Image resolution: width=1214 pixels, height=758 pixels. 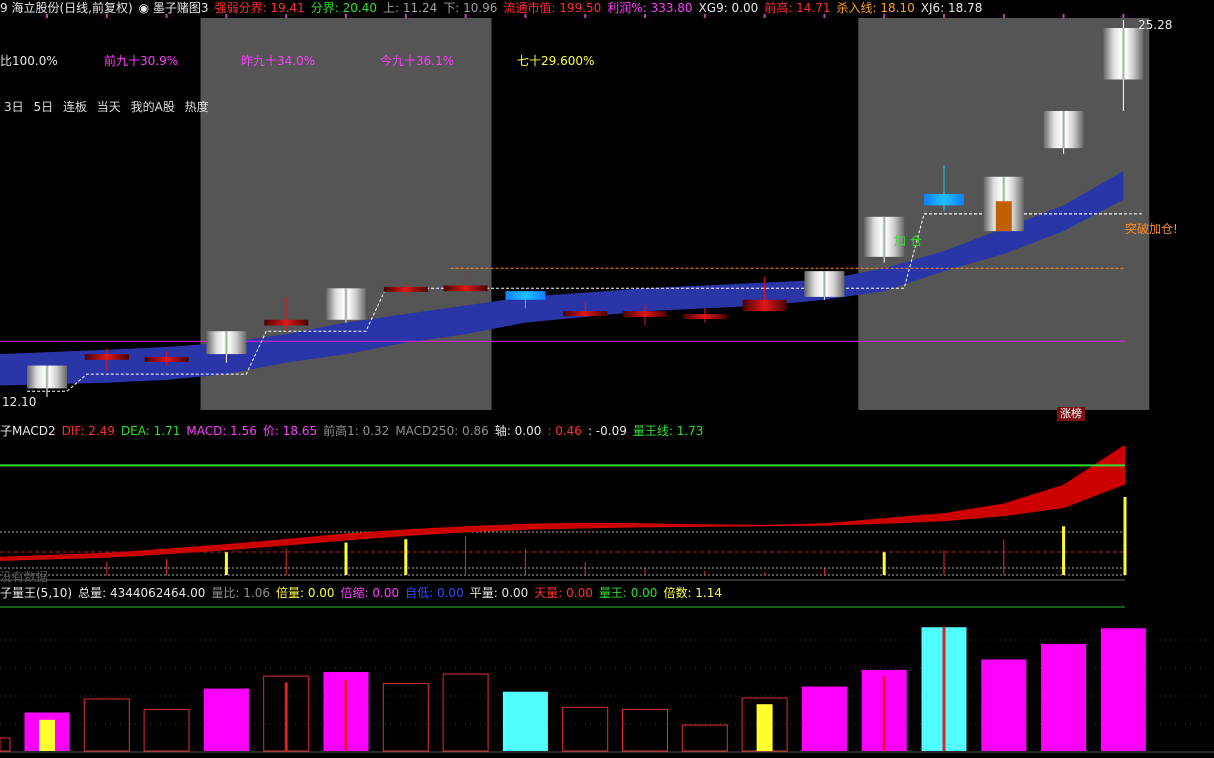 I want to click on vol-item-1: 总量: 4344062464.00, so click(x=142, y=593).